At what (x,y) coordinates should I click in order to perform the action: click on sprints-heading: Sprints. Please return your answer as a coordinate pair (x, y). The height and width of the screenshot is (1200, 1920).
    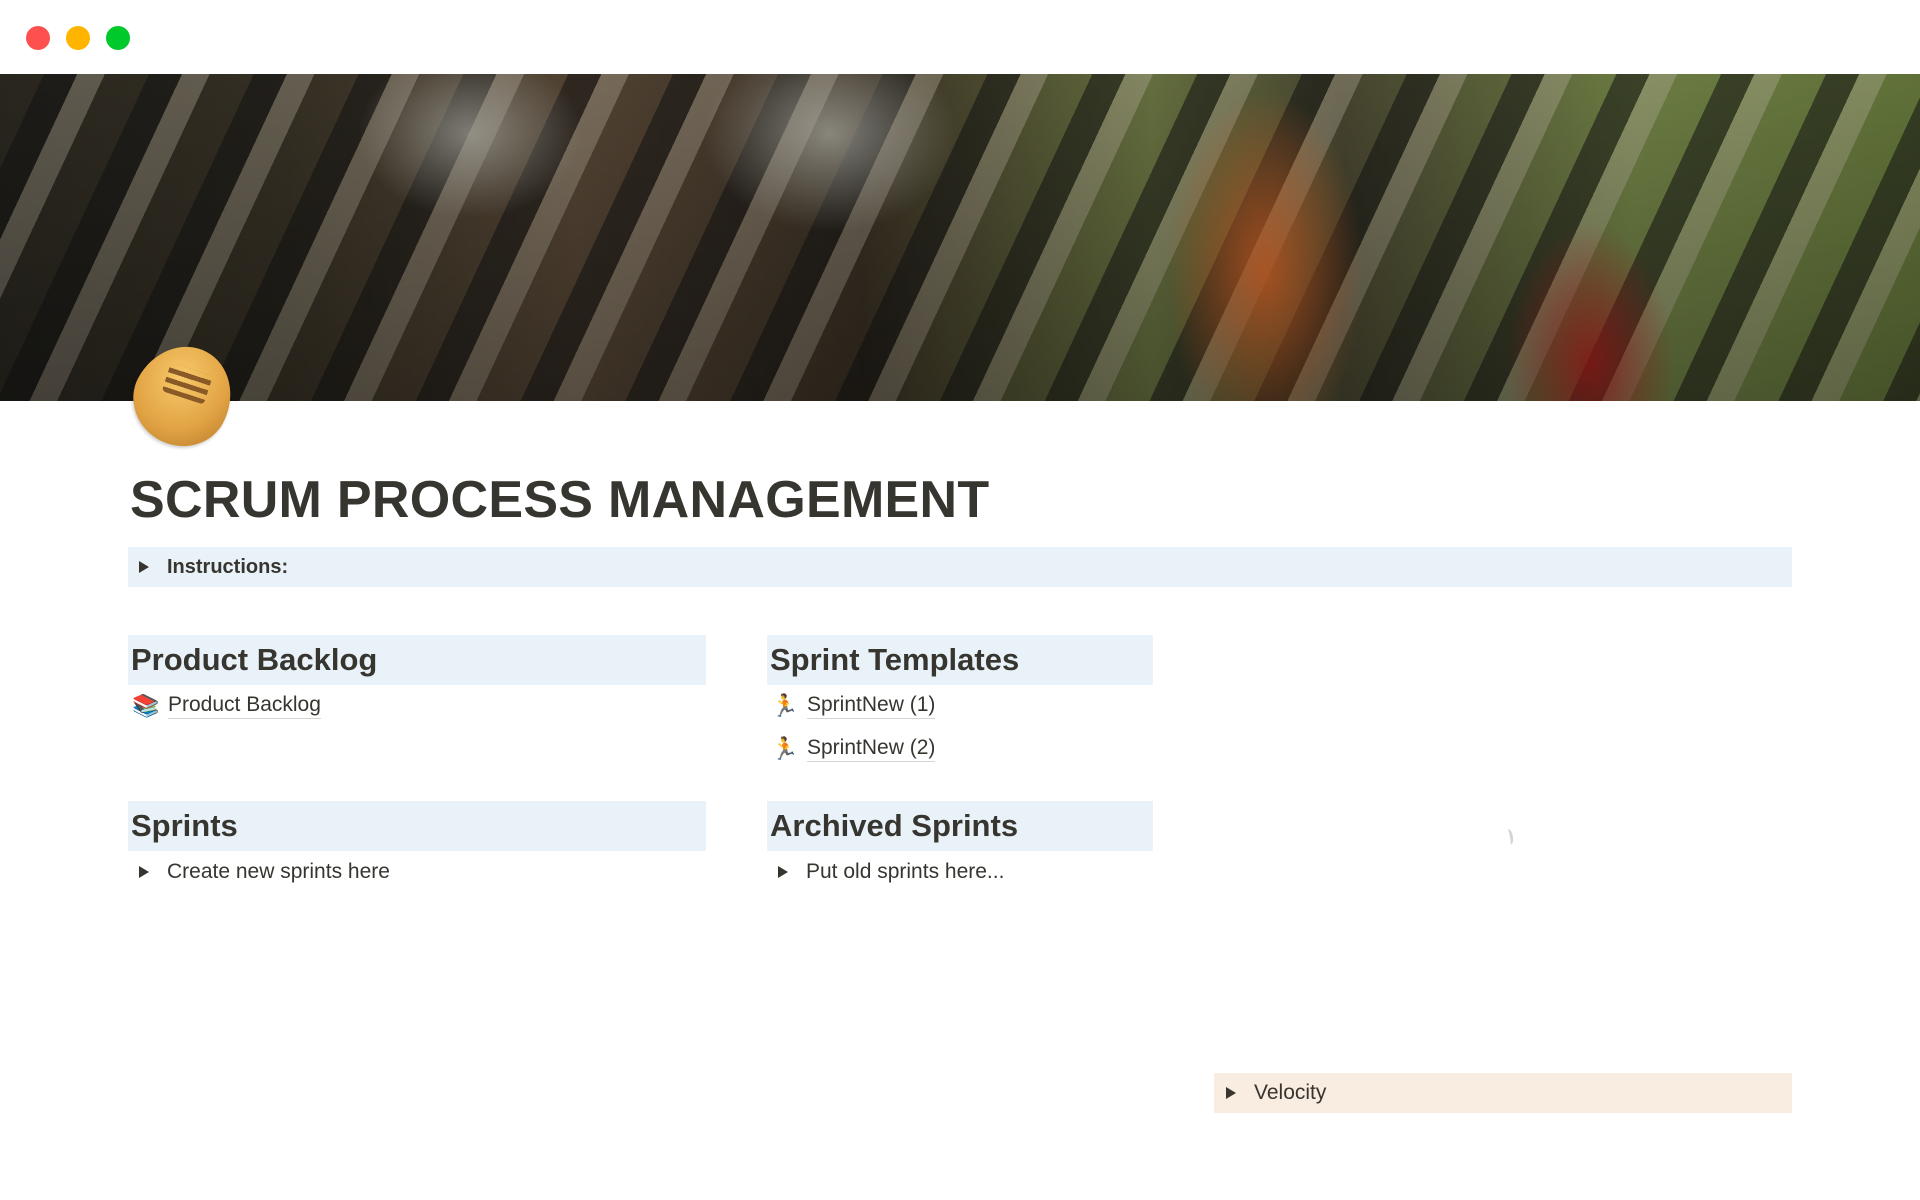
    Looking at the image, I should click on (417, 826).